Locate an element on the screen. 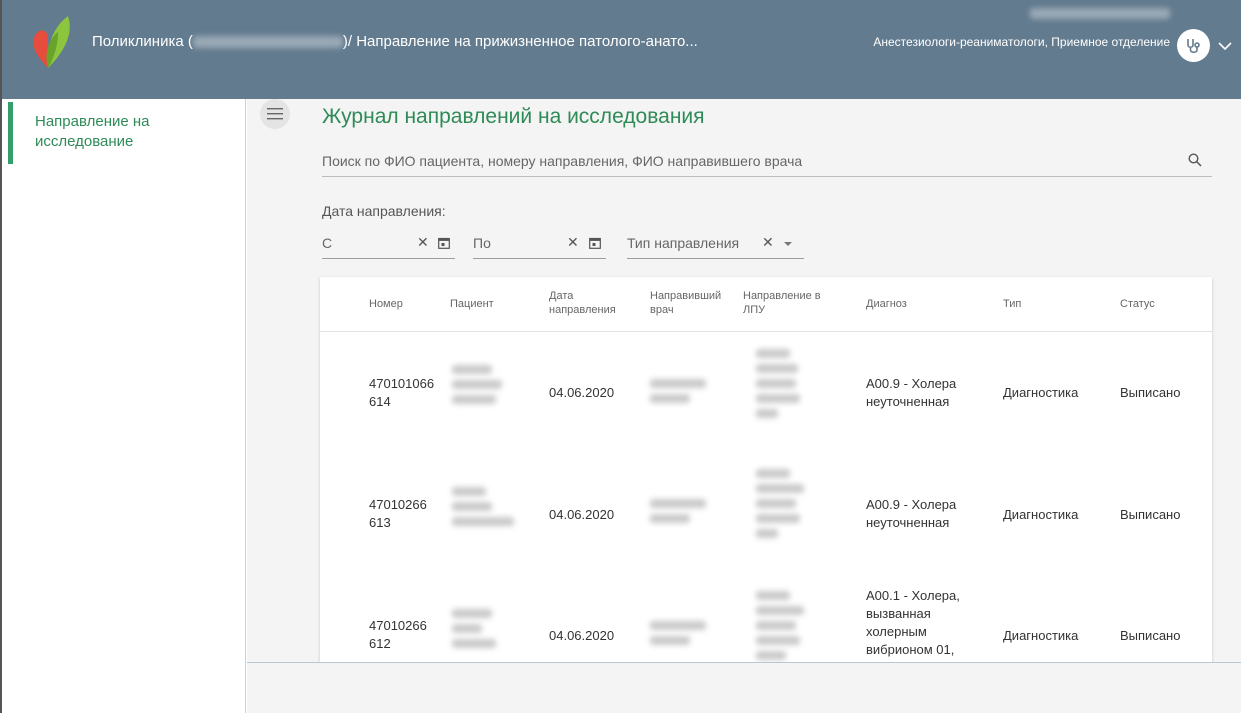  sidebar-item-referral: Направление на исследование is located at coordinates (126, 133).